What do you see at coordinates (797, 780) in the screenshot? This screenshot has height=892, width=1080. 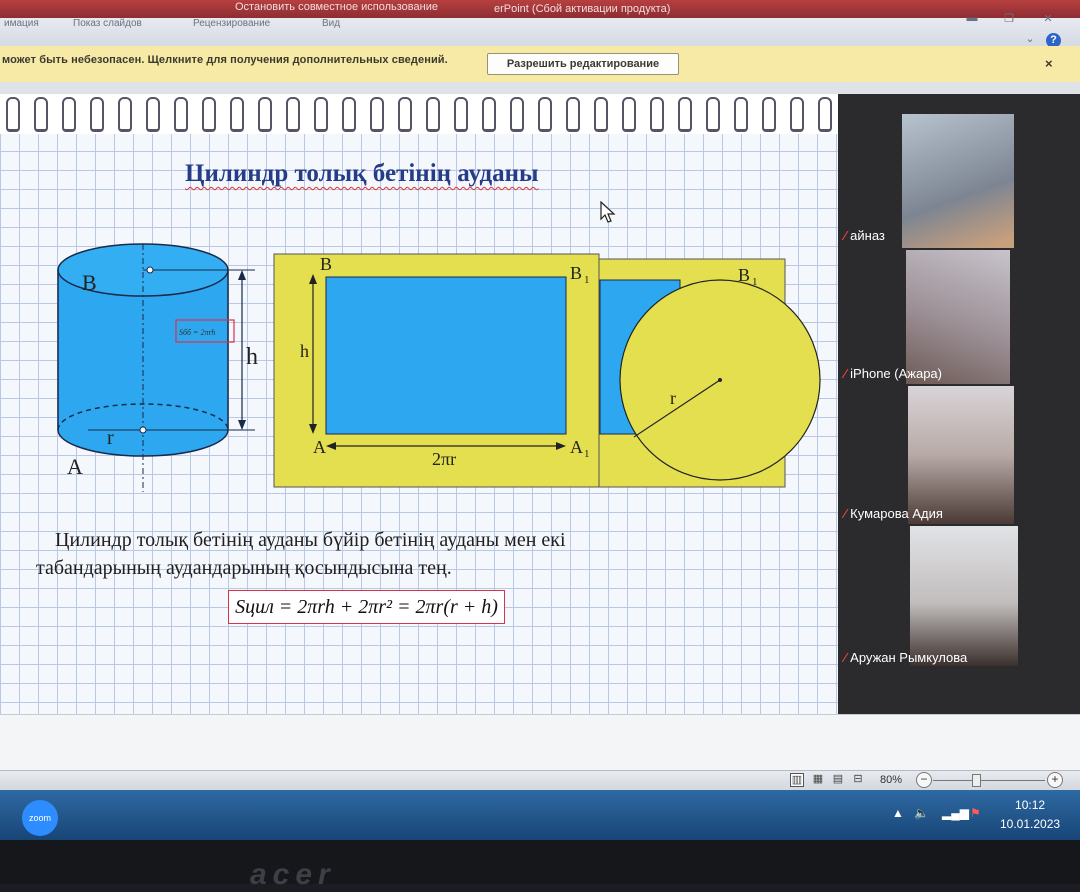 I see `normal-view-icon: ▥` at bounding box center [797, 780].